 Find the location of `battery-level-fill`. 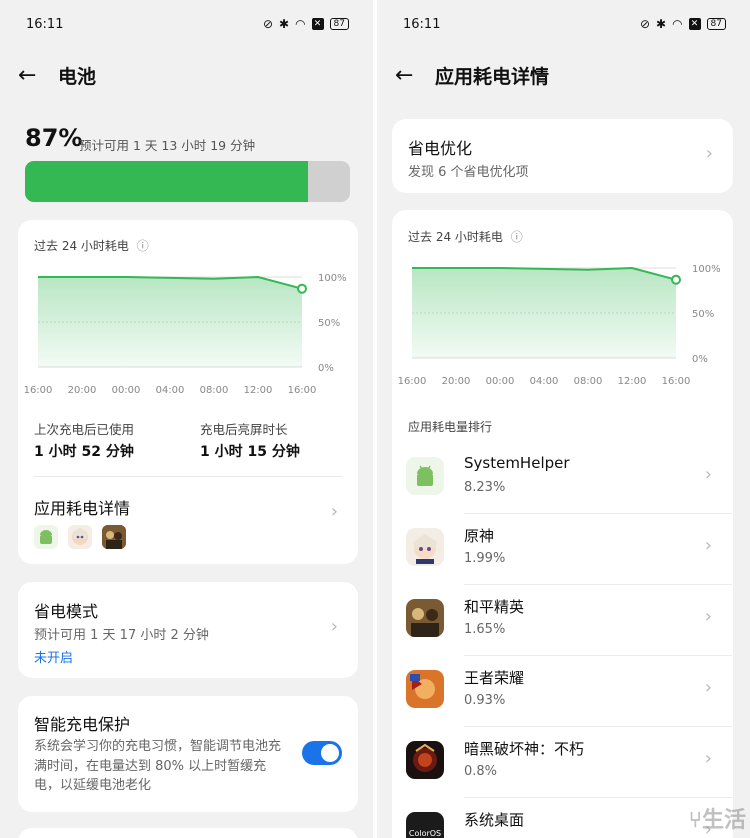

battery-level-fill is located at coordinates (166, 181).